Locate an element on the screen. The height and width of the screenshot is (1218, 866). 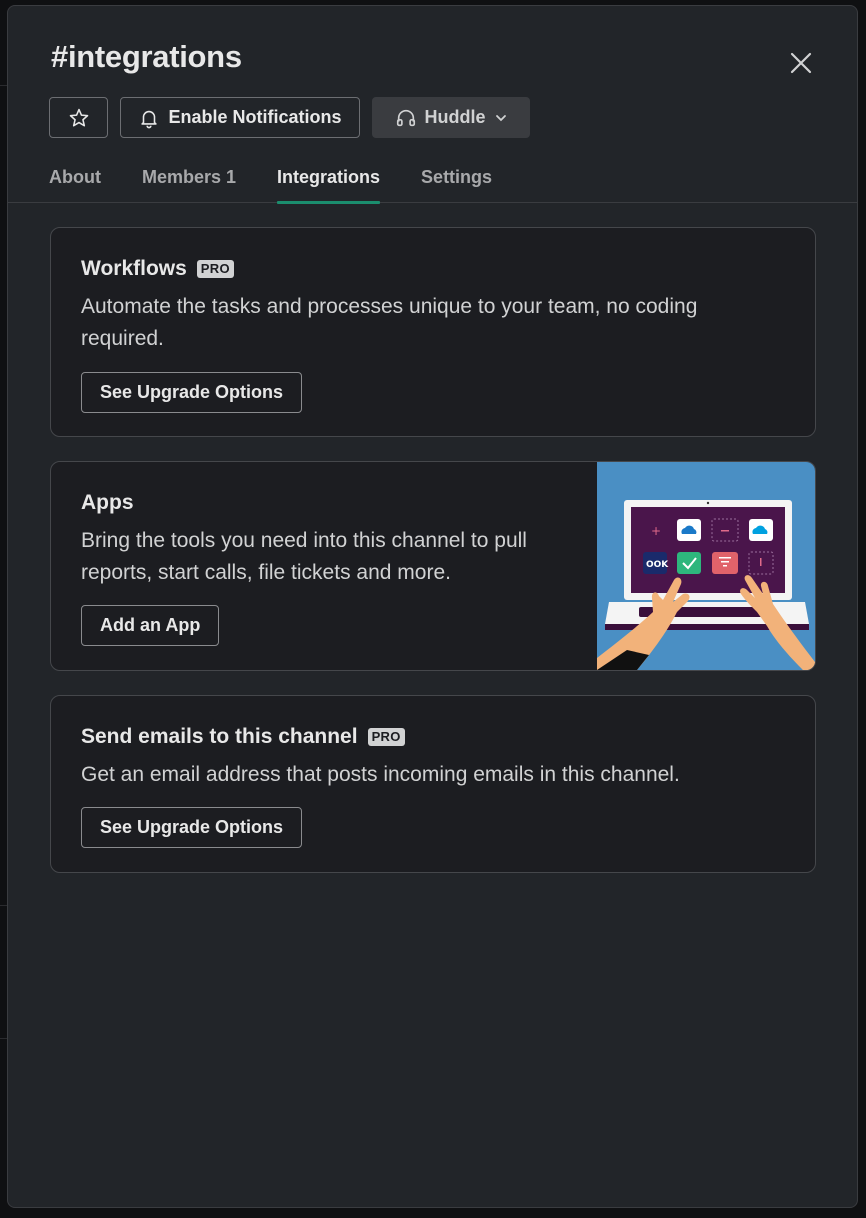
workflows-title-text: Workflows is located at coordinates (134, 268).